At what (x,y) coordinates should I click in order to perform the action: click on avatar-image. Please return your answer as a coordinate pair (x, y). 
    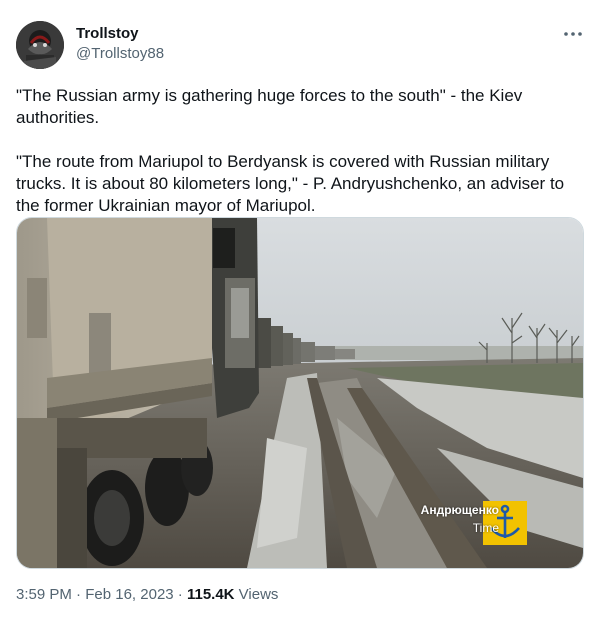
    Looking at the image, I should click on (40, 45).